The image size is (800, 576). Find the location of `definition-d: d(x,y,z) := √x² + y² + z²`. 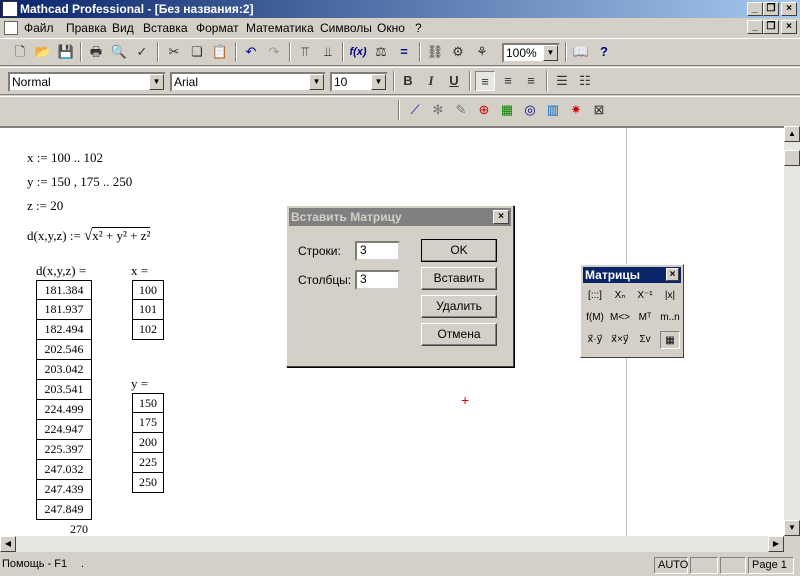

definition-d: d(x,y,z) := √x² + y² + z² is located at coordinates (89, 236).